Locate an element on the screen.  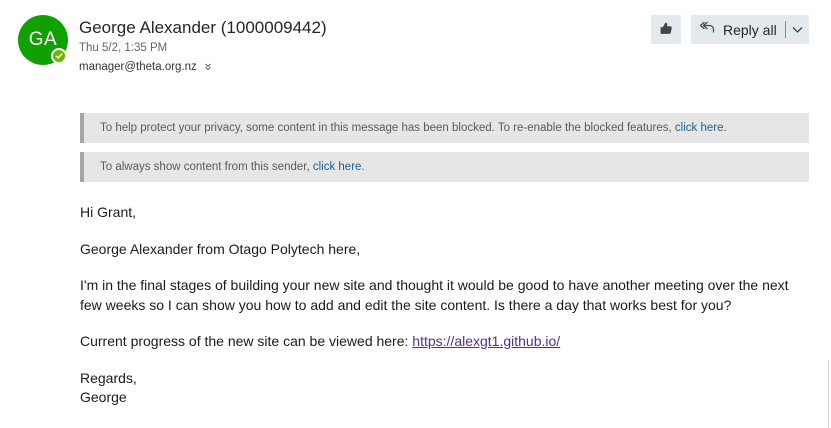
reply-all-split-button: Reply all is located at coordinates (750, 29).